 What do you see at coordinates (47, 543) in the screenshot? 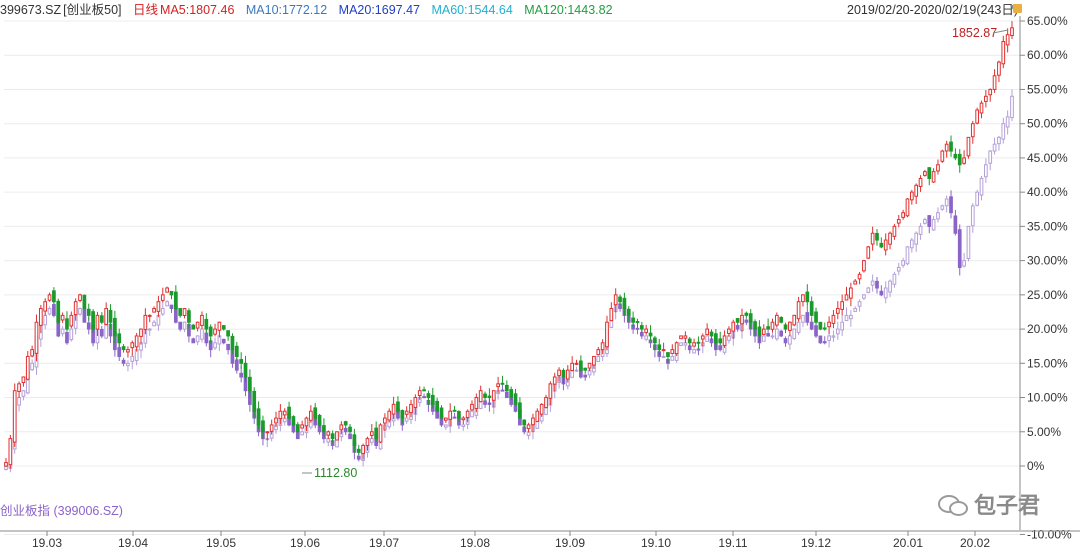
I see `x-tick-label: 19.03` at bounding box center [47, 543].